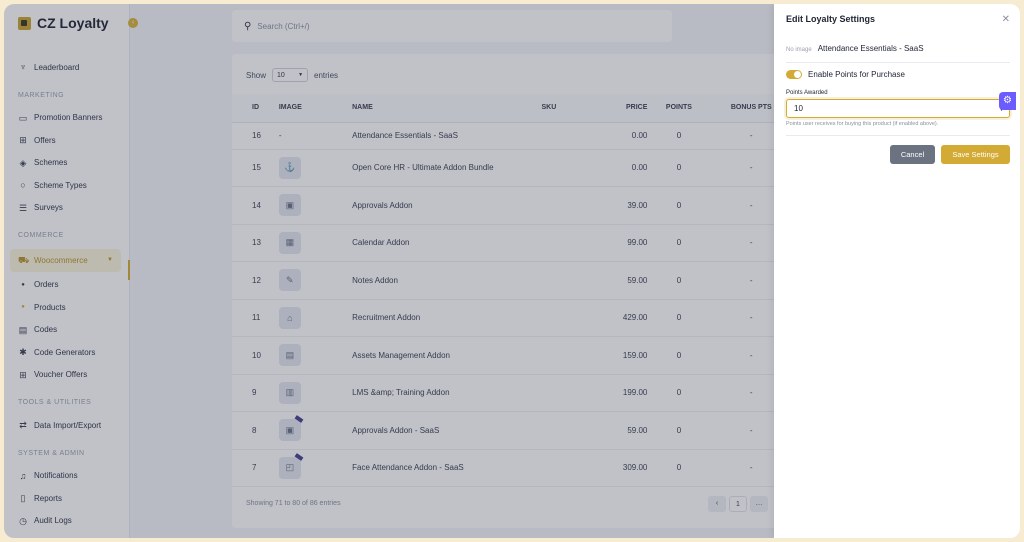 The height and width of the screenshot is (542, 1024). Describe the element at coordinates (831, 19) in the screenshot. I see `drawer-title: Edit Loyalty Settings` at that location.